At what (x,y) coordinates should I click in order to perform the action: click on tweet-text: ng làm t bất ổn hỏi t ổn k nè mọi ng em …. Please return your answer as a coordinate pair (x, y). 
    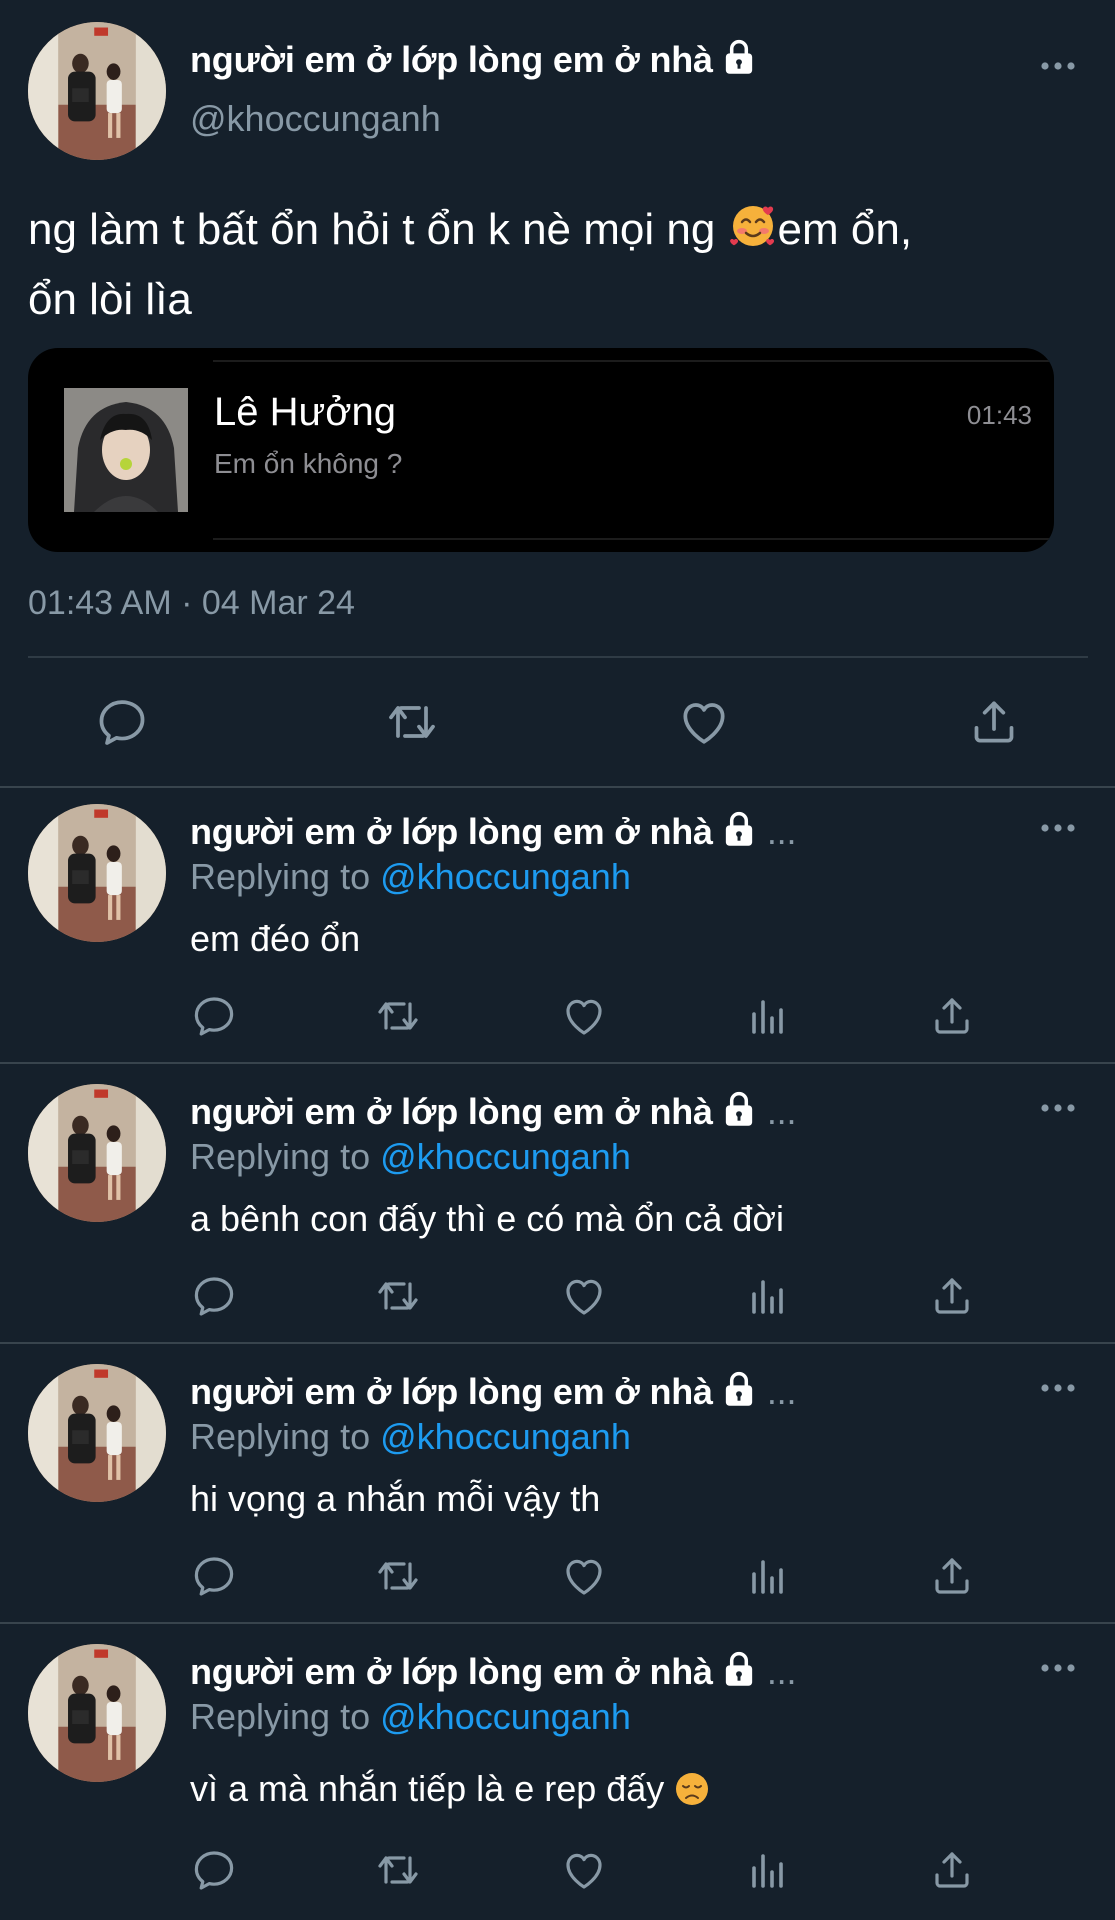
    Looking at the image, I should click on (470, 265).